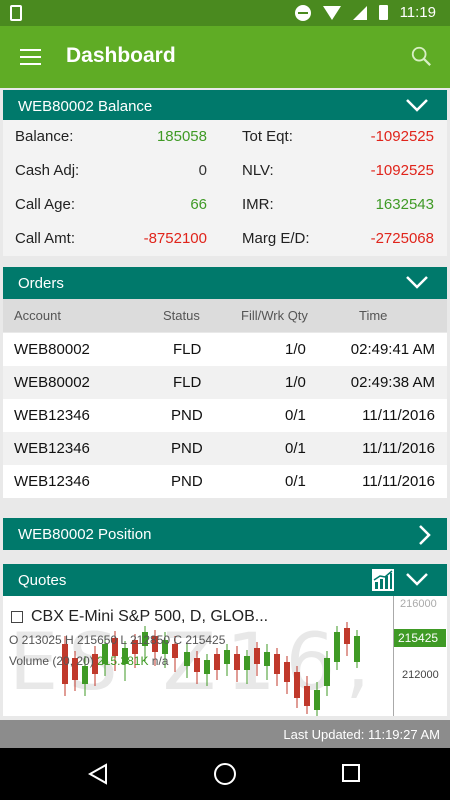  Describe the element at coordinates (383, 580) in the screenshot. I see `chart-icon` at that location.